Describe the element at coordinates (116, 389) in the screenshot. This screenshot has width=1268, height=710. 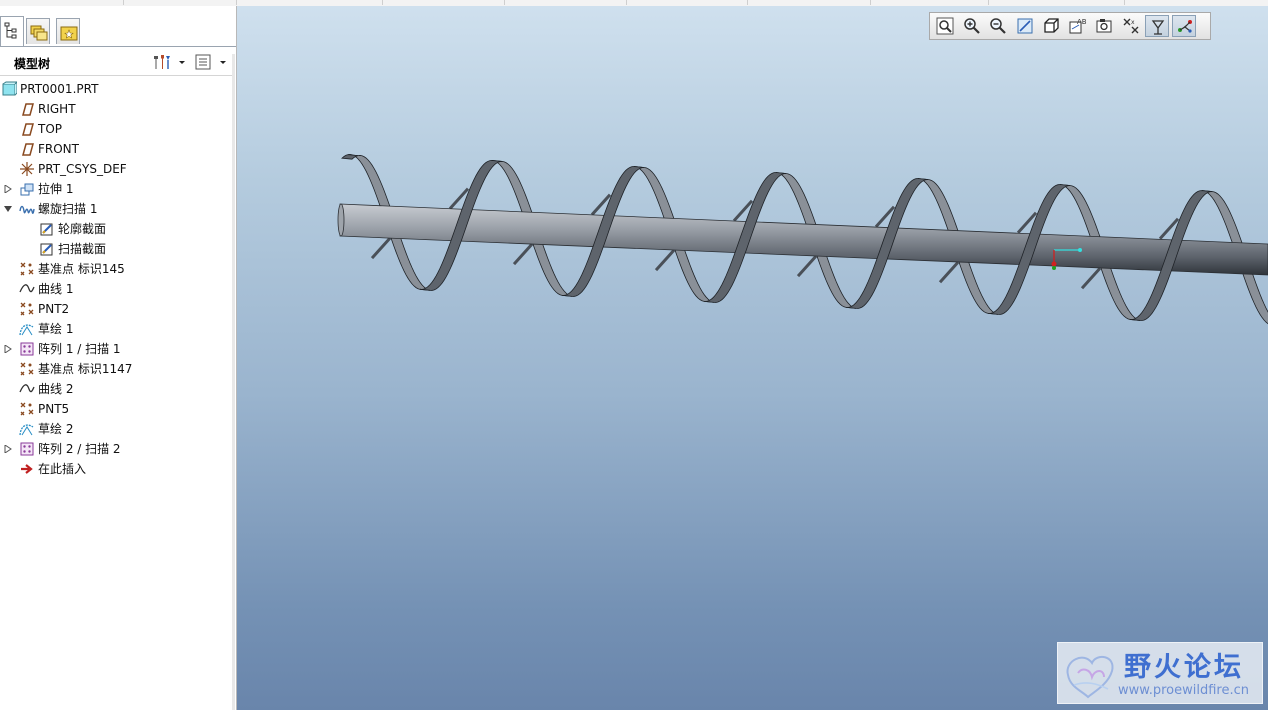
I see `tree-item: 曲线 2` at that location.